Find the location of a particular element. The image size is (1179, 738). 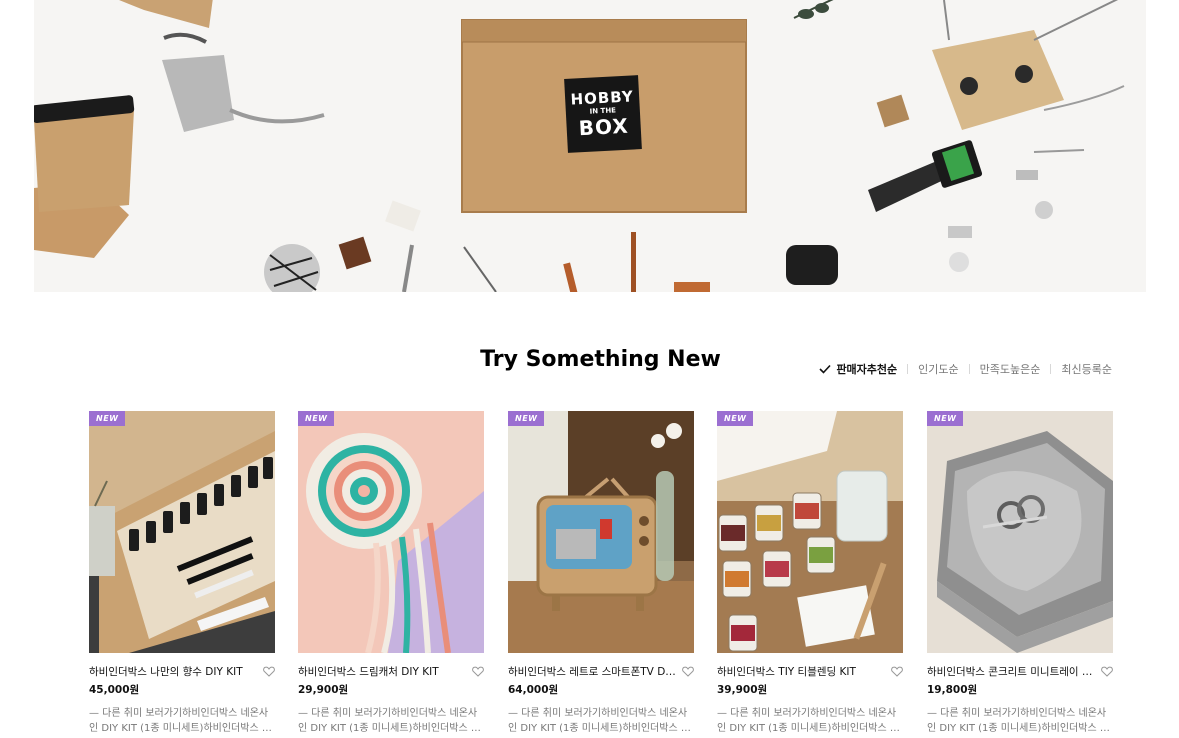

sort-option-satisfaction: 만족도높은순 is located at coordinates (1010, 369).